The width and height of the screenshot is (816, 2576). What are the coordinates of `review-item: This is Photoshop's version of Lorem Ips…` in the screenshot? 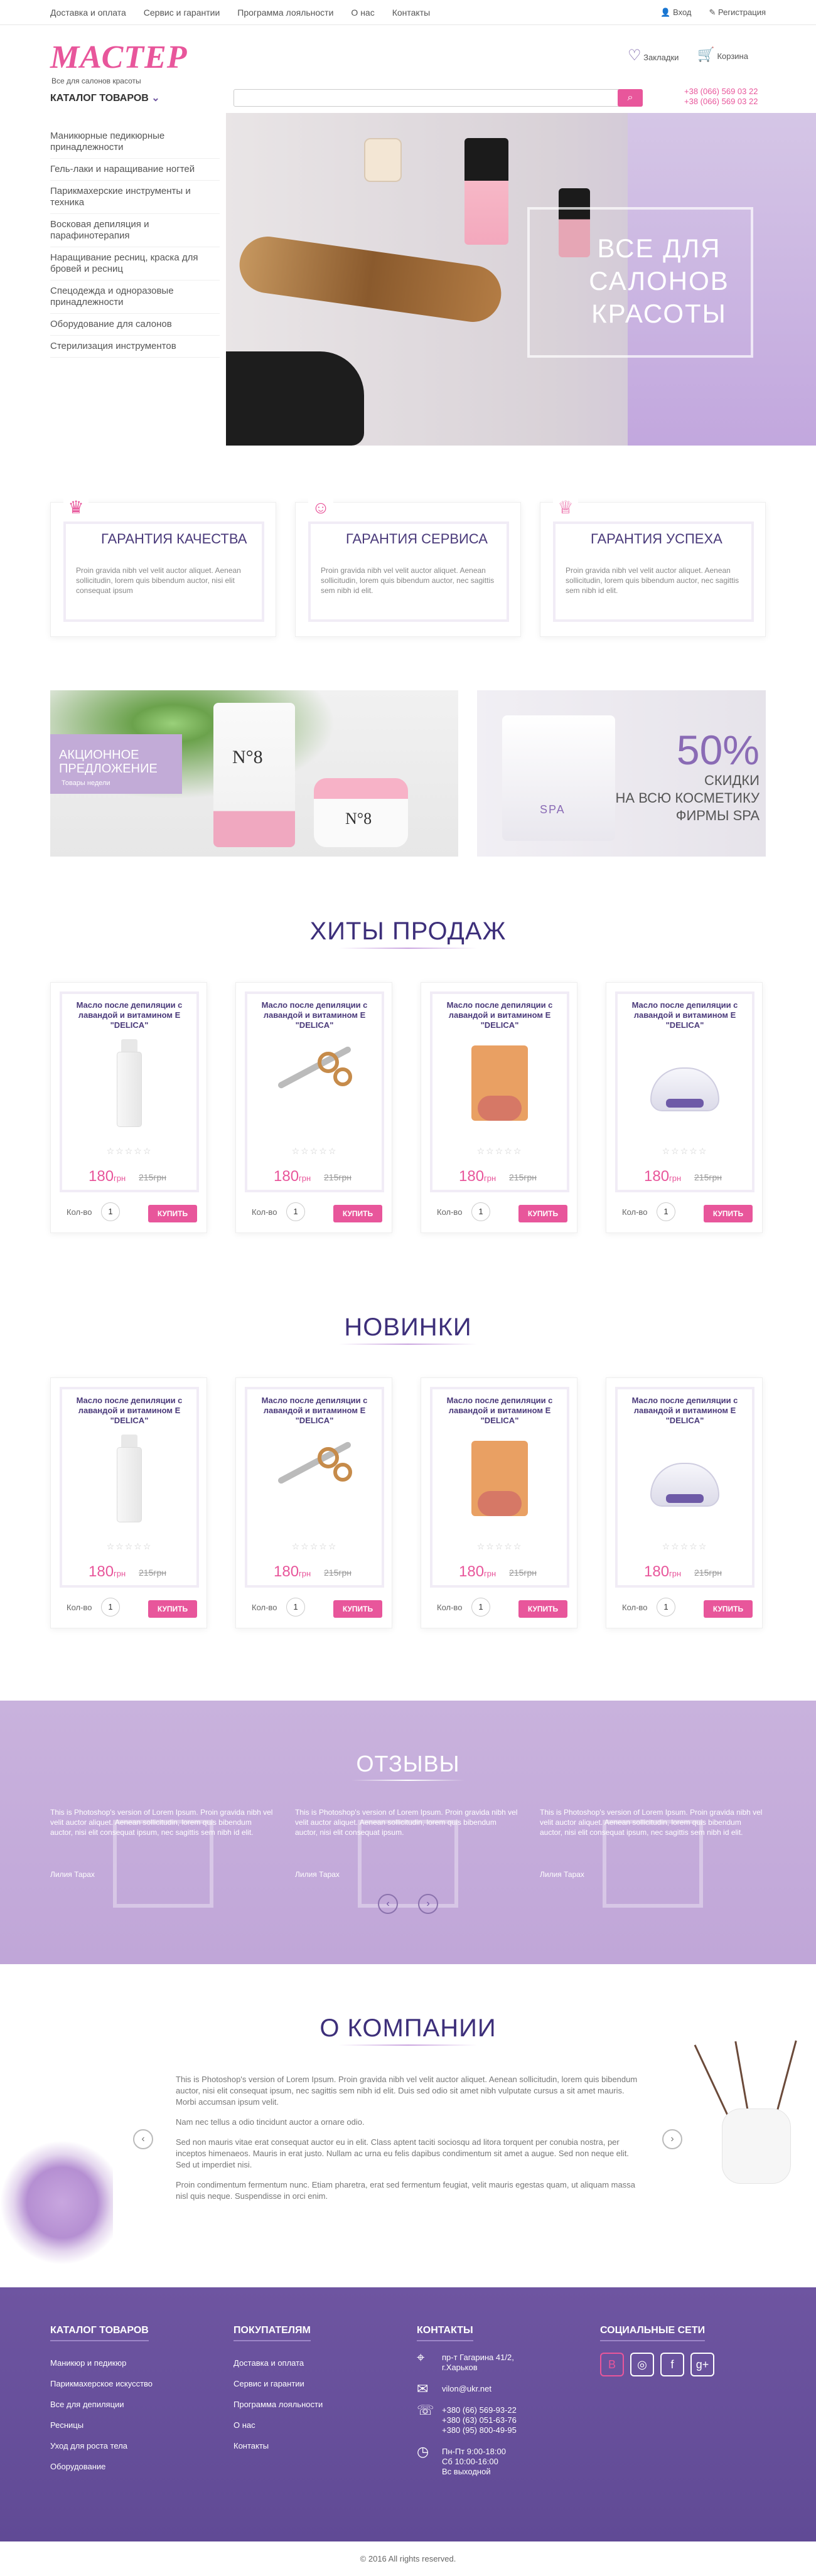 It's located at (651, 1863).